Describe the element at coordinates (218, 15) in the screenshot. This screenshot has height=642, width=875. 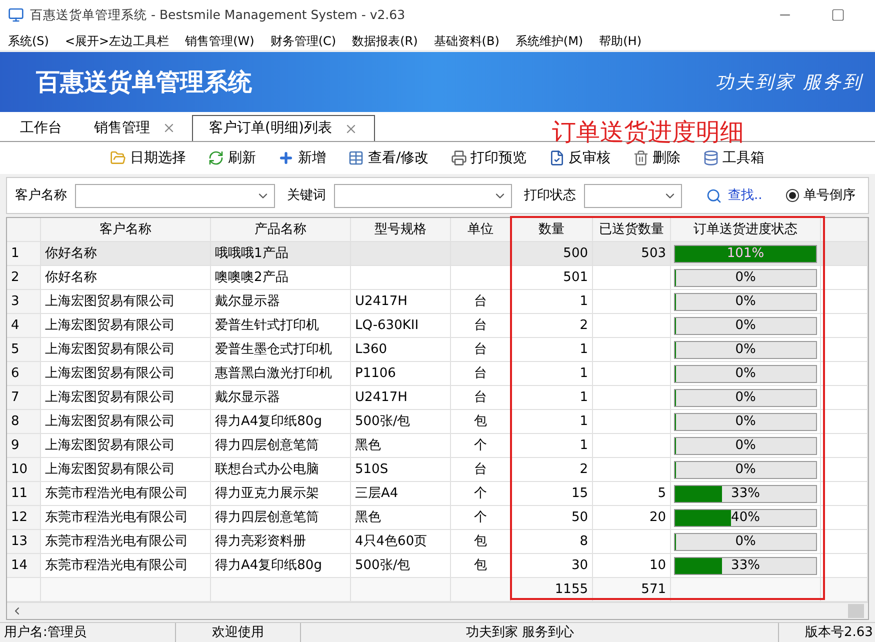
I see `window-title: 百惠送货单管理系统 - Bestsmile Management System - v2.63` at that location.